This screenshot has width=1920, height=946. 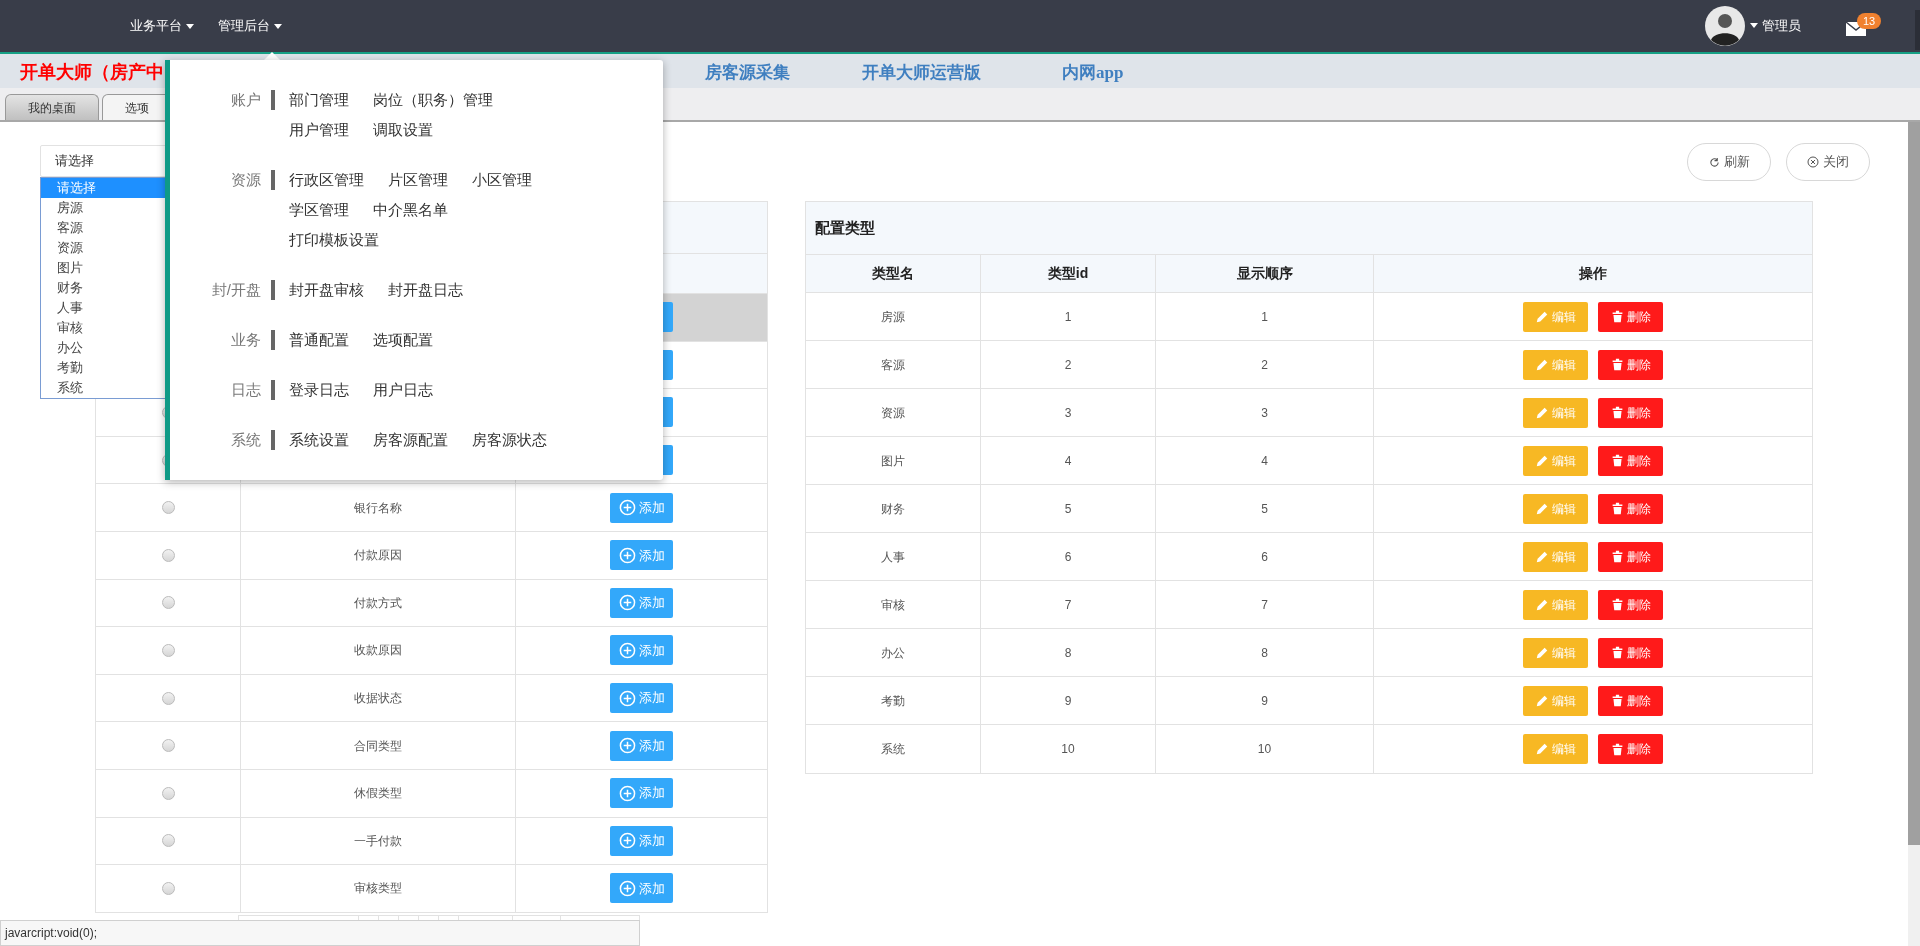 I want to click on table-cell-text: 审核类型, so click(x=378, y=889).